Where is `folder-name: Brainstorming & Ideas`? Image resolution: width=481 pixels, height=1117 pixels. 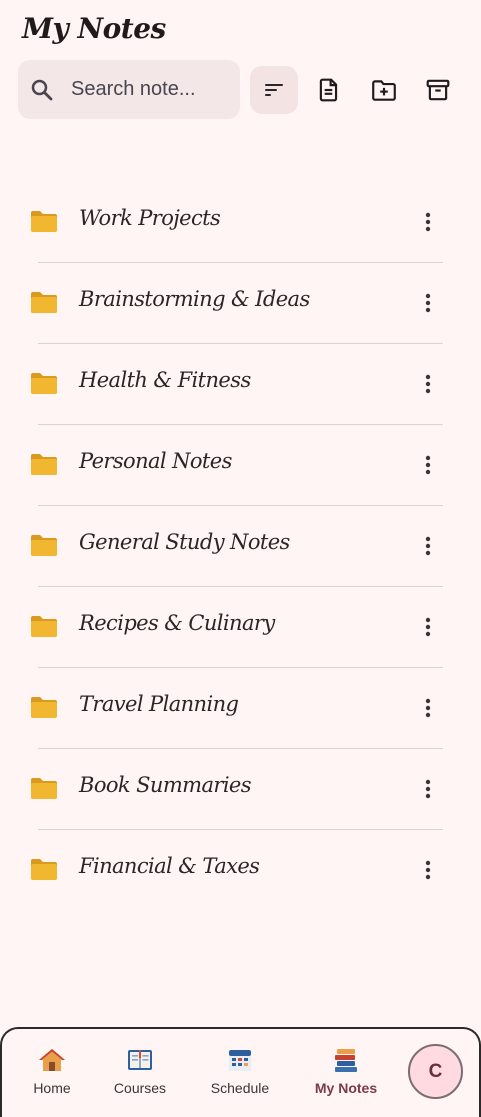 folder-name: Brainstorming & Ideas is located at coordinates (194, 299).